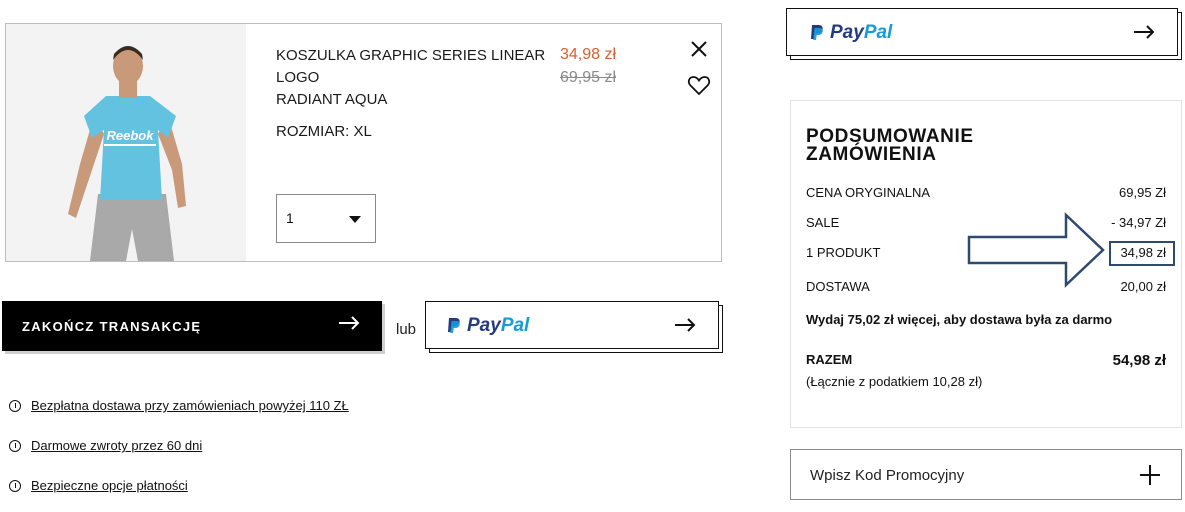  I want to click on product-size: ROZMIAR: XL, so click(324, 131).